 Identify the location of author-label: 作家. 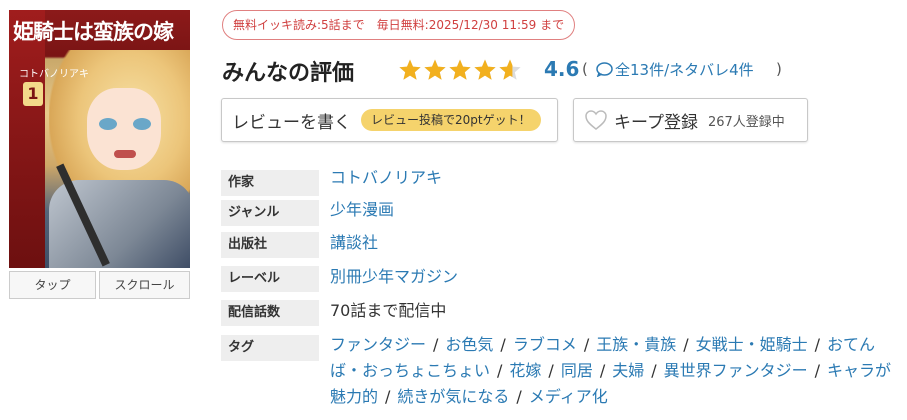
(270, 183).